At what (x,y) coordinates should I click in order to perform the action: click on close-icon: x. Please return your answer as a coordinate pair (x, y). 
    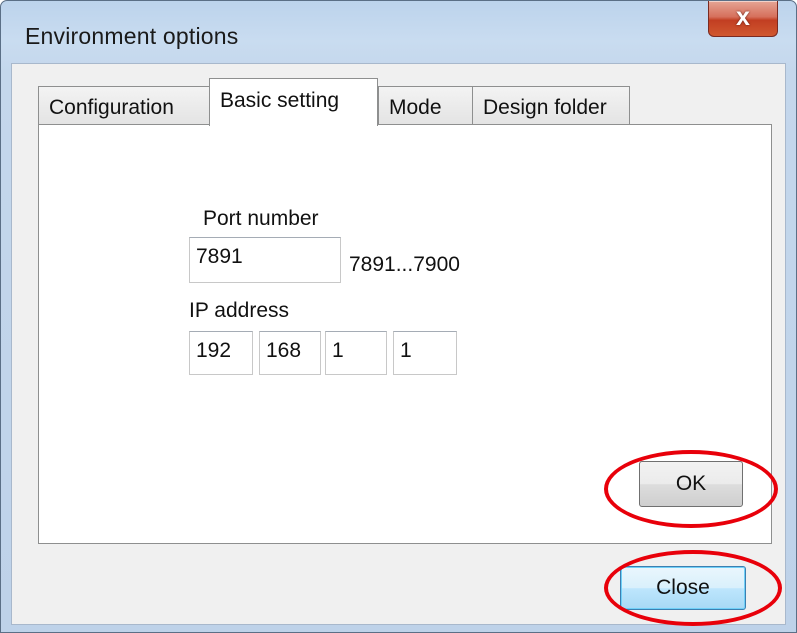
    Looking at the image, I should click on (743, 17).